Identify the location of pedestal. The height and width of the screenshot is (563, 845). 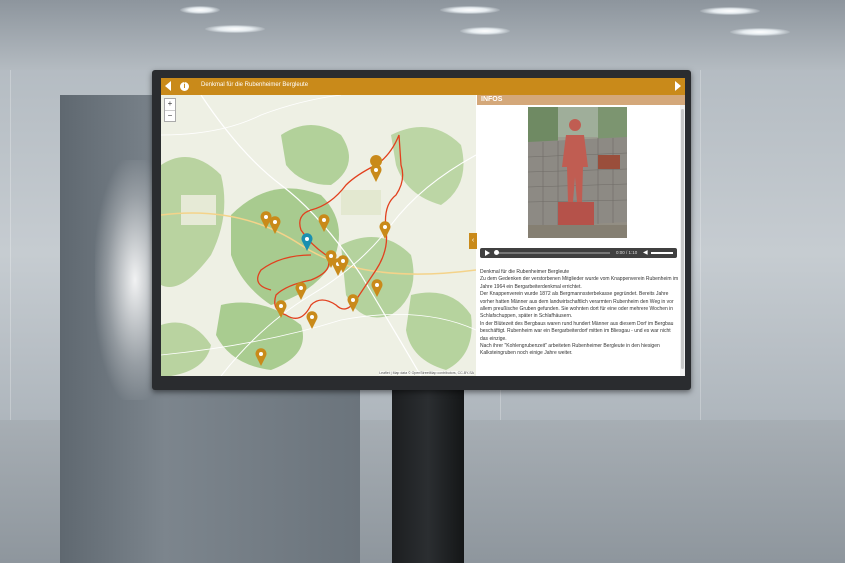
(576, 214).